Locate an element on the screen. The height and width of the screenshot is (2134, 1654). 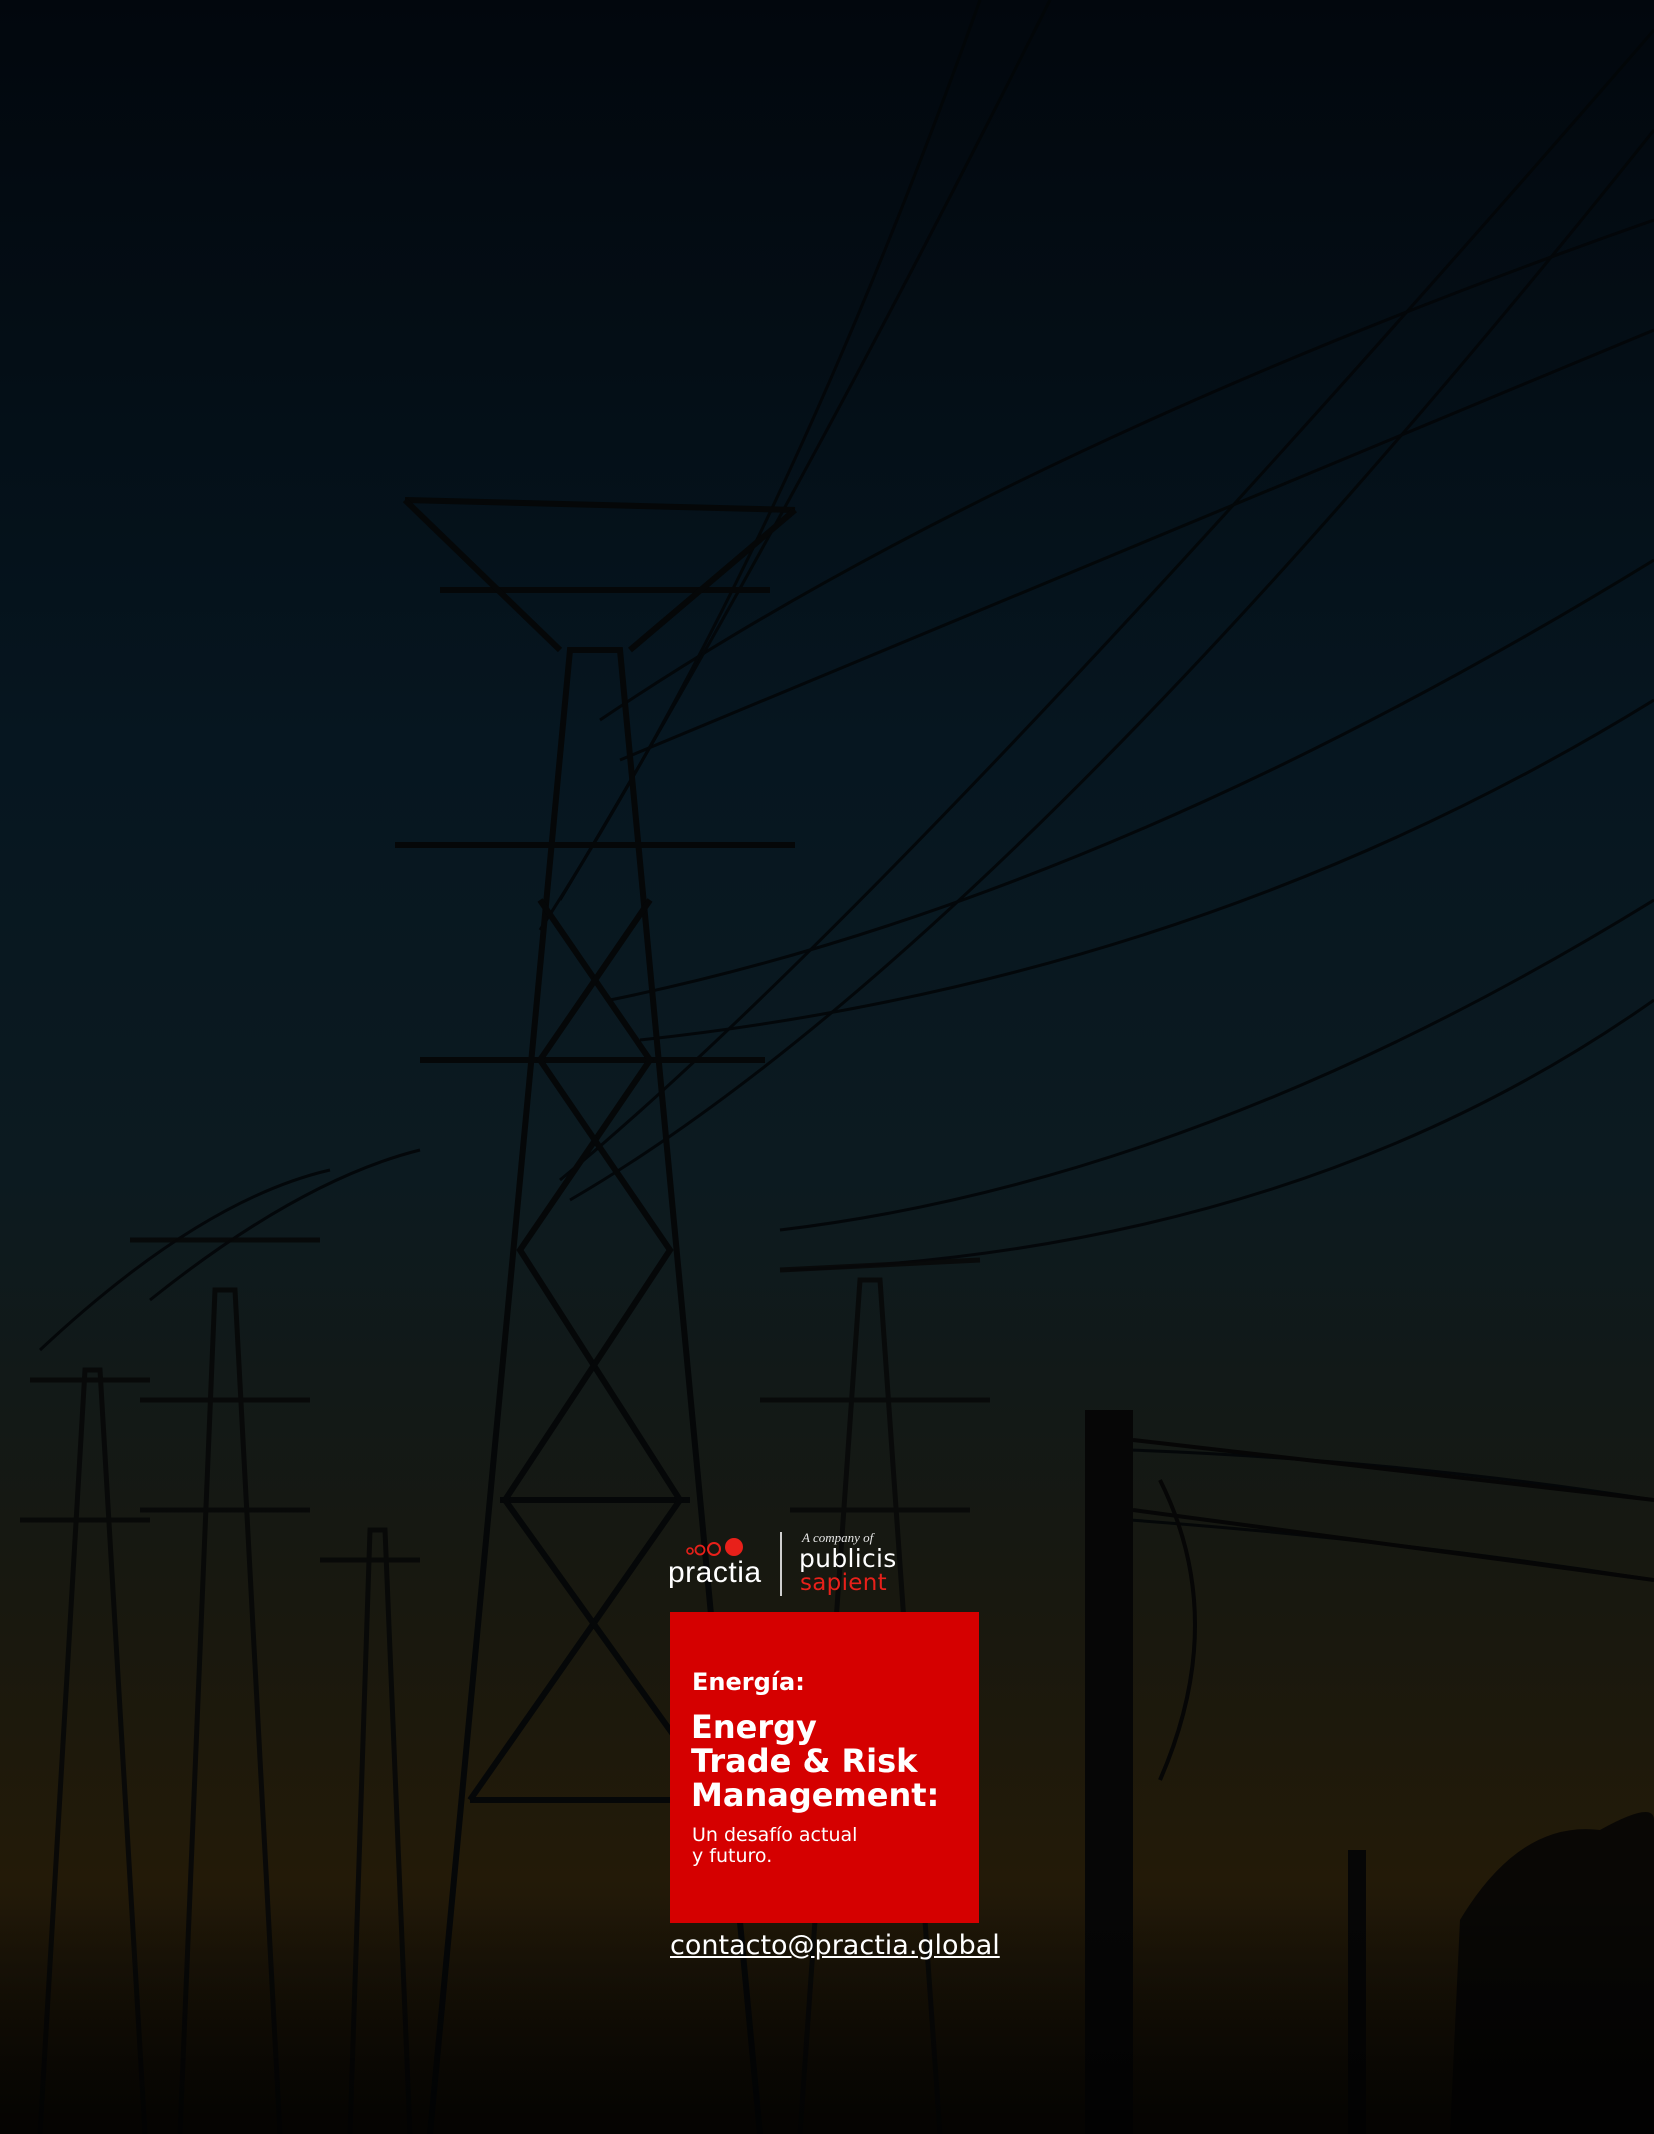
card-subtitle: Un desafío actual y futuro. is located at coordinates (774, 1846).